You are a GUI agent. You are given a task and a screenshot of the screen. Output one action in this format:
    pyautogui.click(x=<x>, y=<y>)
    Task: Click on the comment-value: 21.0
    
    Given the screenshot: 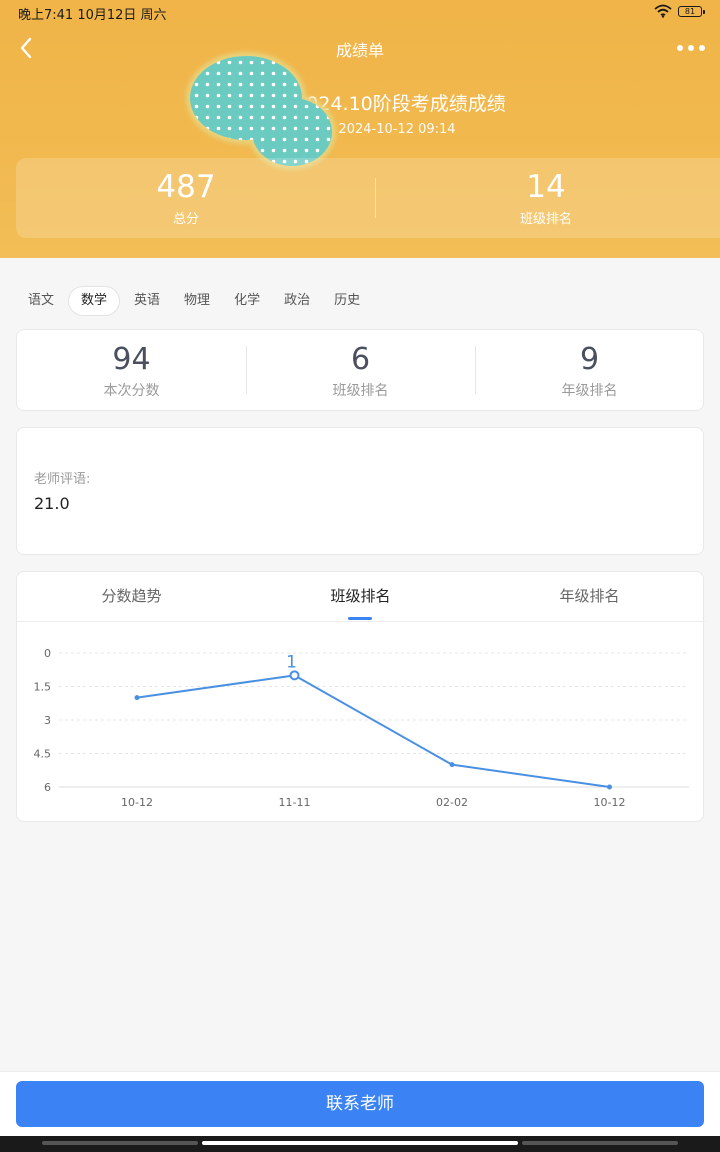 What is the action you would take?
    pyautogui.click(x=52, y=503)
    